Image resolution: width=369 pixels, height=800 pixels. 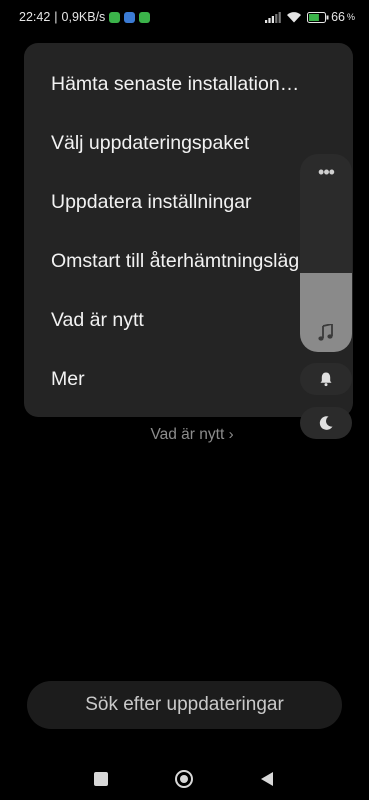 What do you see at coordinates (350, 17) in the screenshot?
I see `percent-sign: %` at bounding box center [350, 17].